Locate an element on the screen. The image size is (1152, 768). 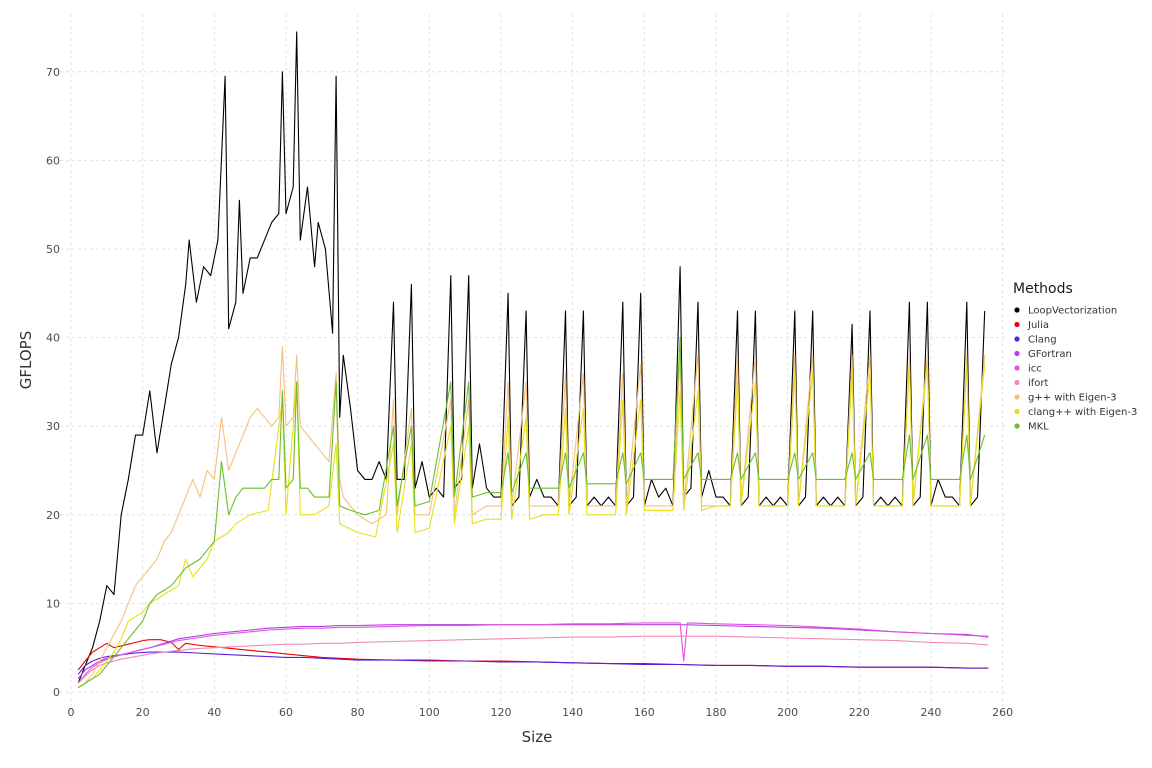
y-tick-label: 50 is located at coordinates (53, 249).